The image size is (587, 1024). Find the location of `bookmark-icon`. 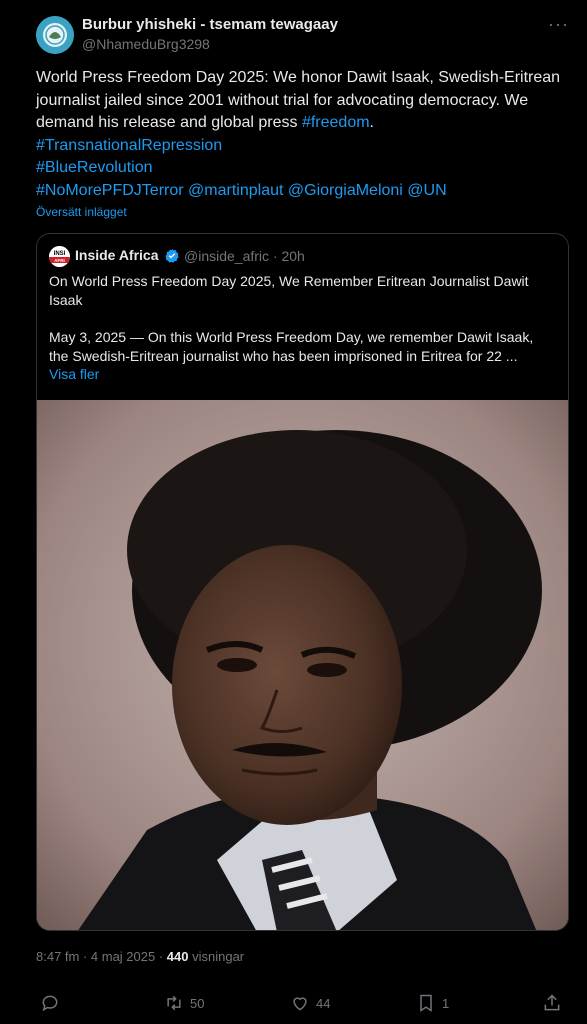

bookmark-icon is located at coordinates (426, 1003).